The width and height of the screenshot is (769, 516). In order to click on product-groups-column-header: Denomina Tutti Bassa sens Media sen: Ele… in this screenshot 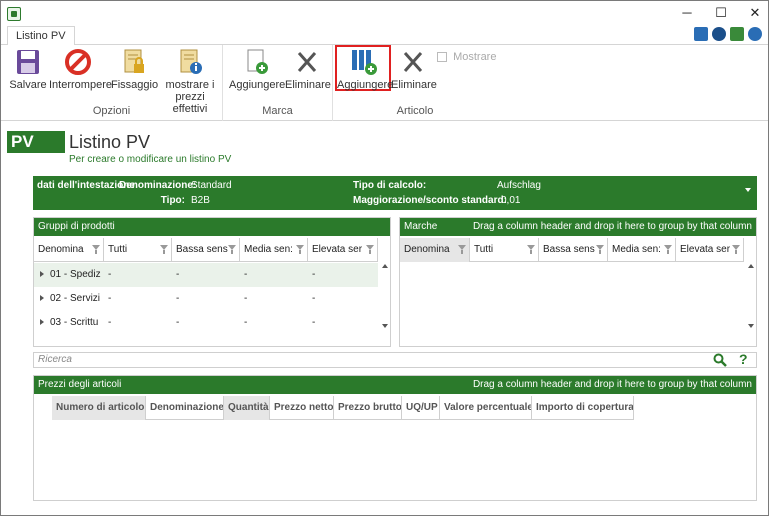, I will do `click(206, 250)`.